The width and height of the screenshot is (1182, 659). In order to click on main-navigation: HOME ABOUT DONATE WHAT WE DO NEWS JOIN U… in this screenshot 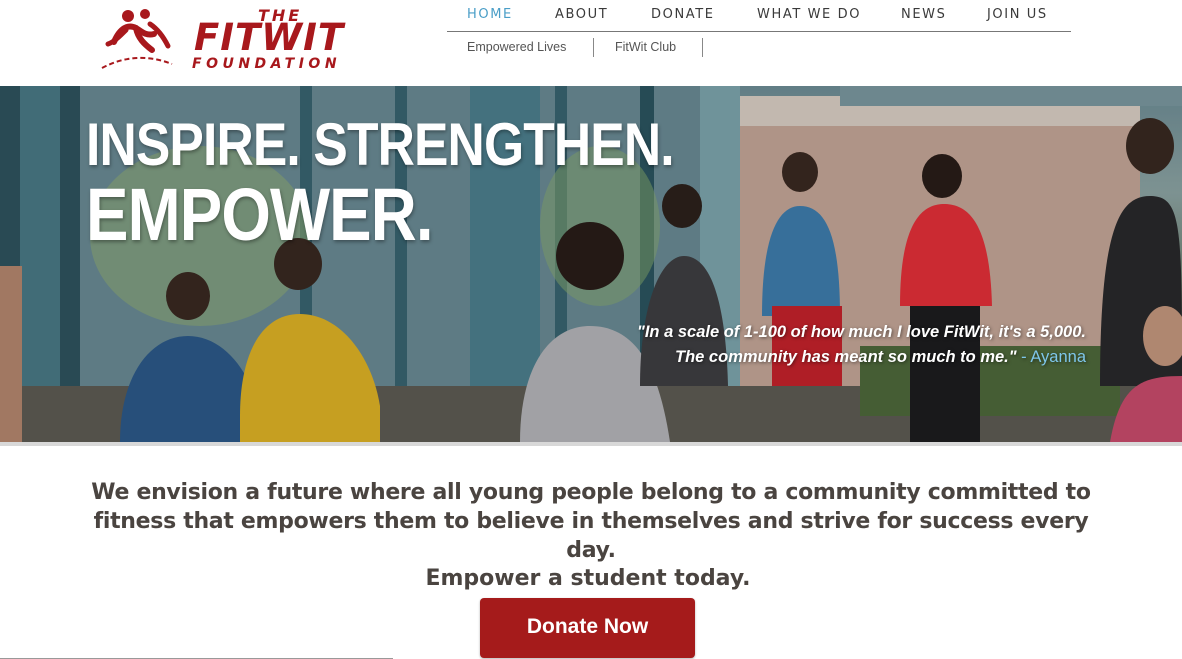, I will do `click(759, 16)`.